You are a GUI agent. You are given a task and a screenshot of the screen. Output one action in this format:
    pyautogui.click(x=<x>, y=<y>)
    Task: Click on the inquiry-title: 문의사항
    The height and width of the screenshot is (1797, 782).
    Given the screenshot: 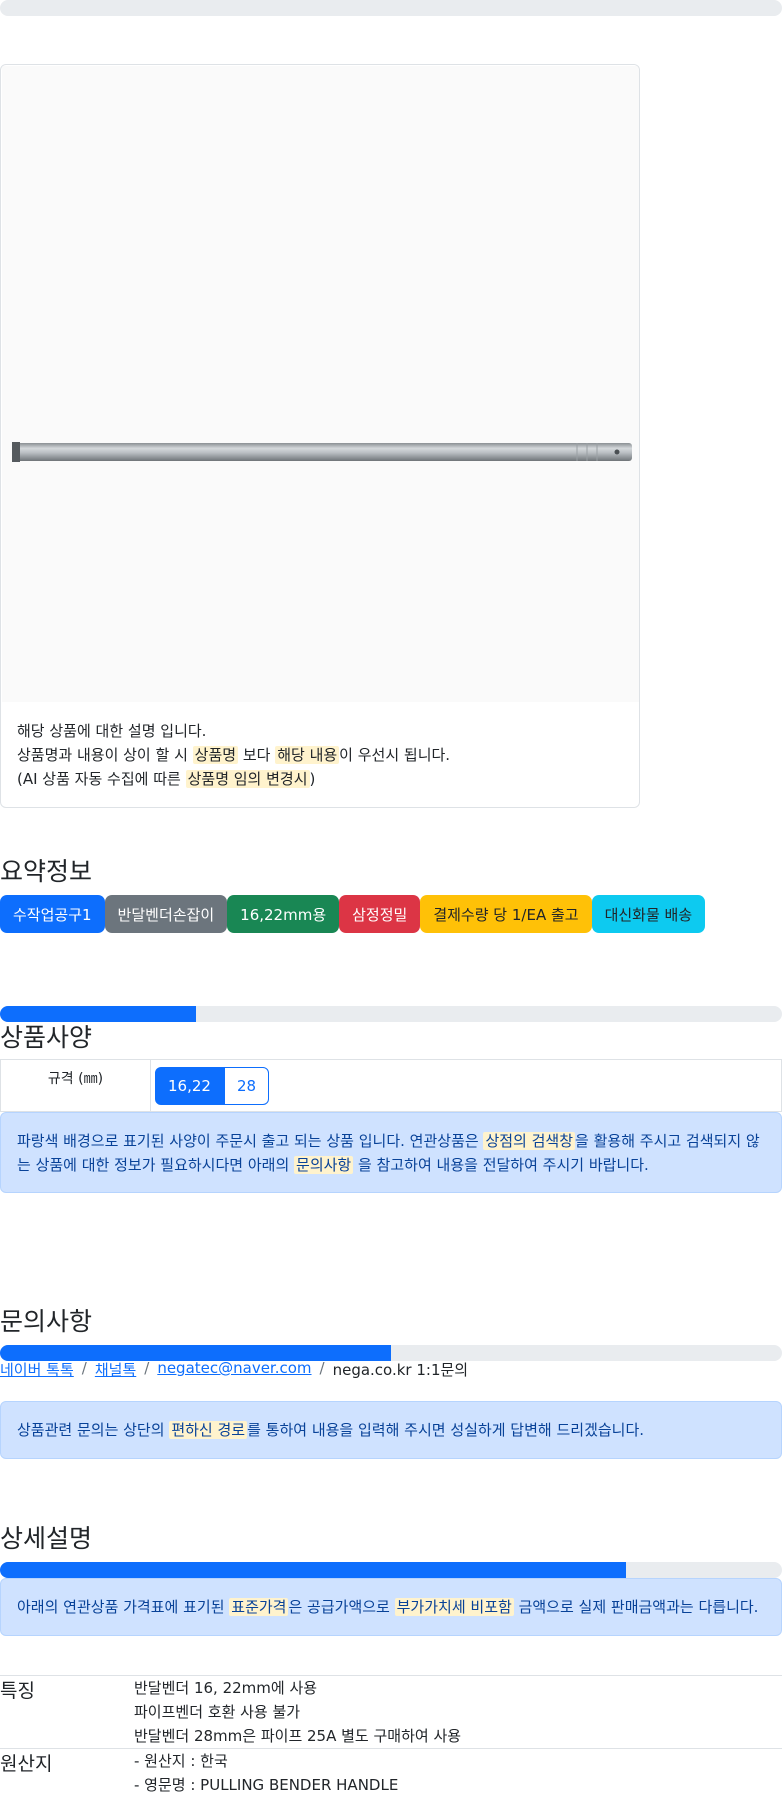 What is the action you would take?
    pyautogui.click(x=46, y=1321)
    